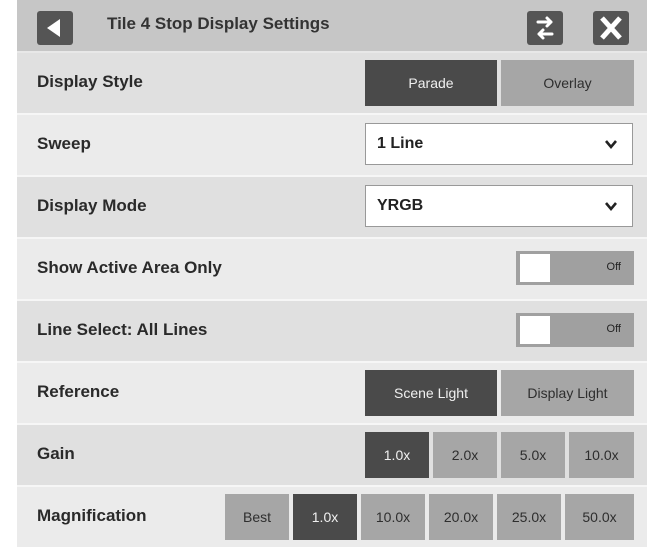  Describe the element at coordinates (599, 517) in the screenshot. I see `magnification-50x-button: 50.0x` at that location.